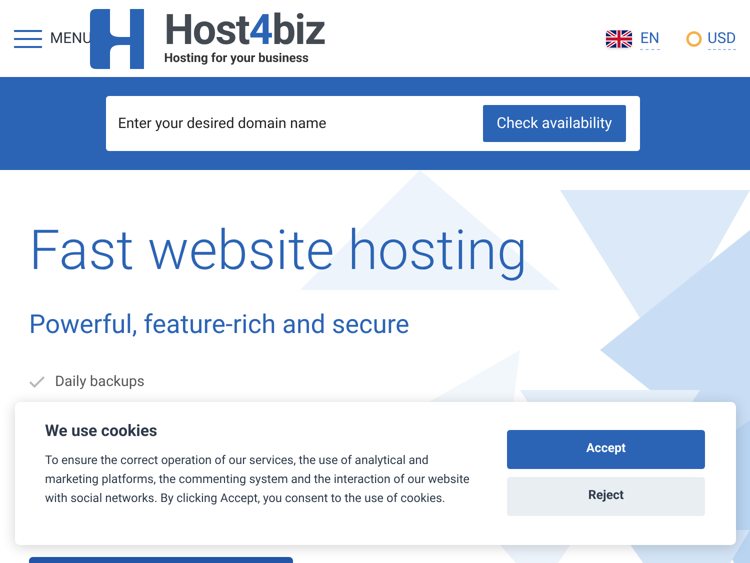  What do you see at coordinates (161, 560) in the screenshot?
I see `hero-button` at bounding box center [161, 560].